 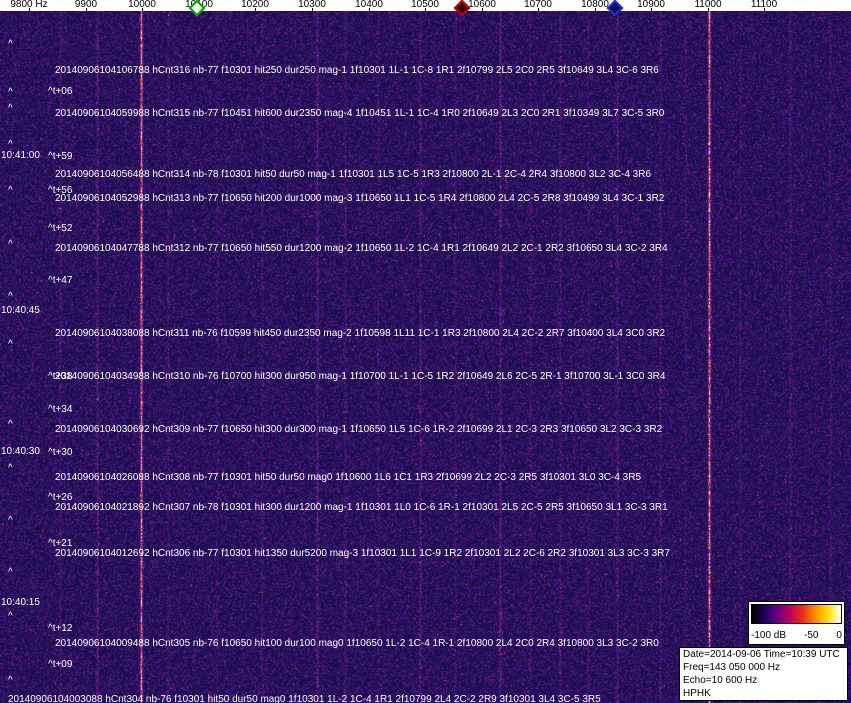 I want to click on colorbar-max-label: 0, so click(x=839, y=635).